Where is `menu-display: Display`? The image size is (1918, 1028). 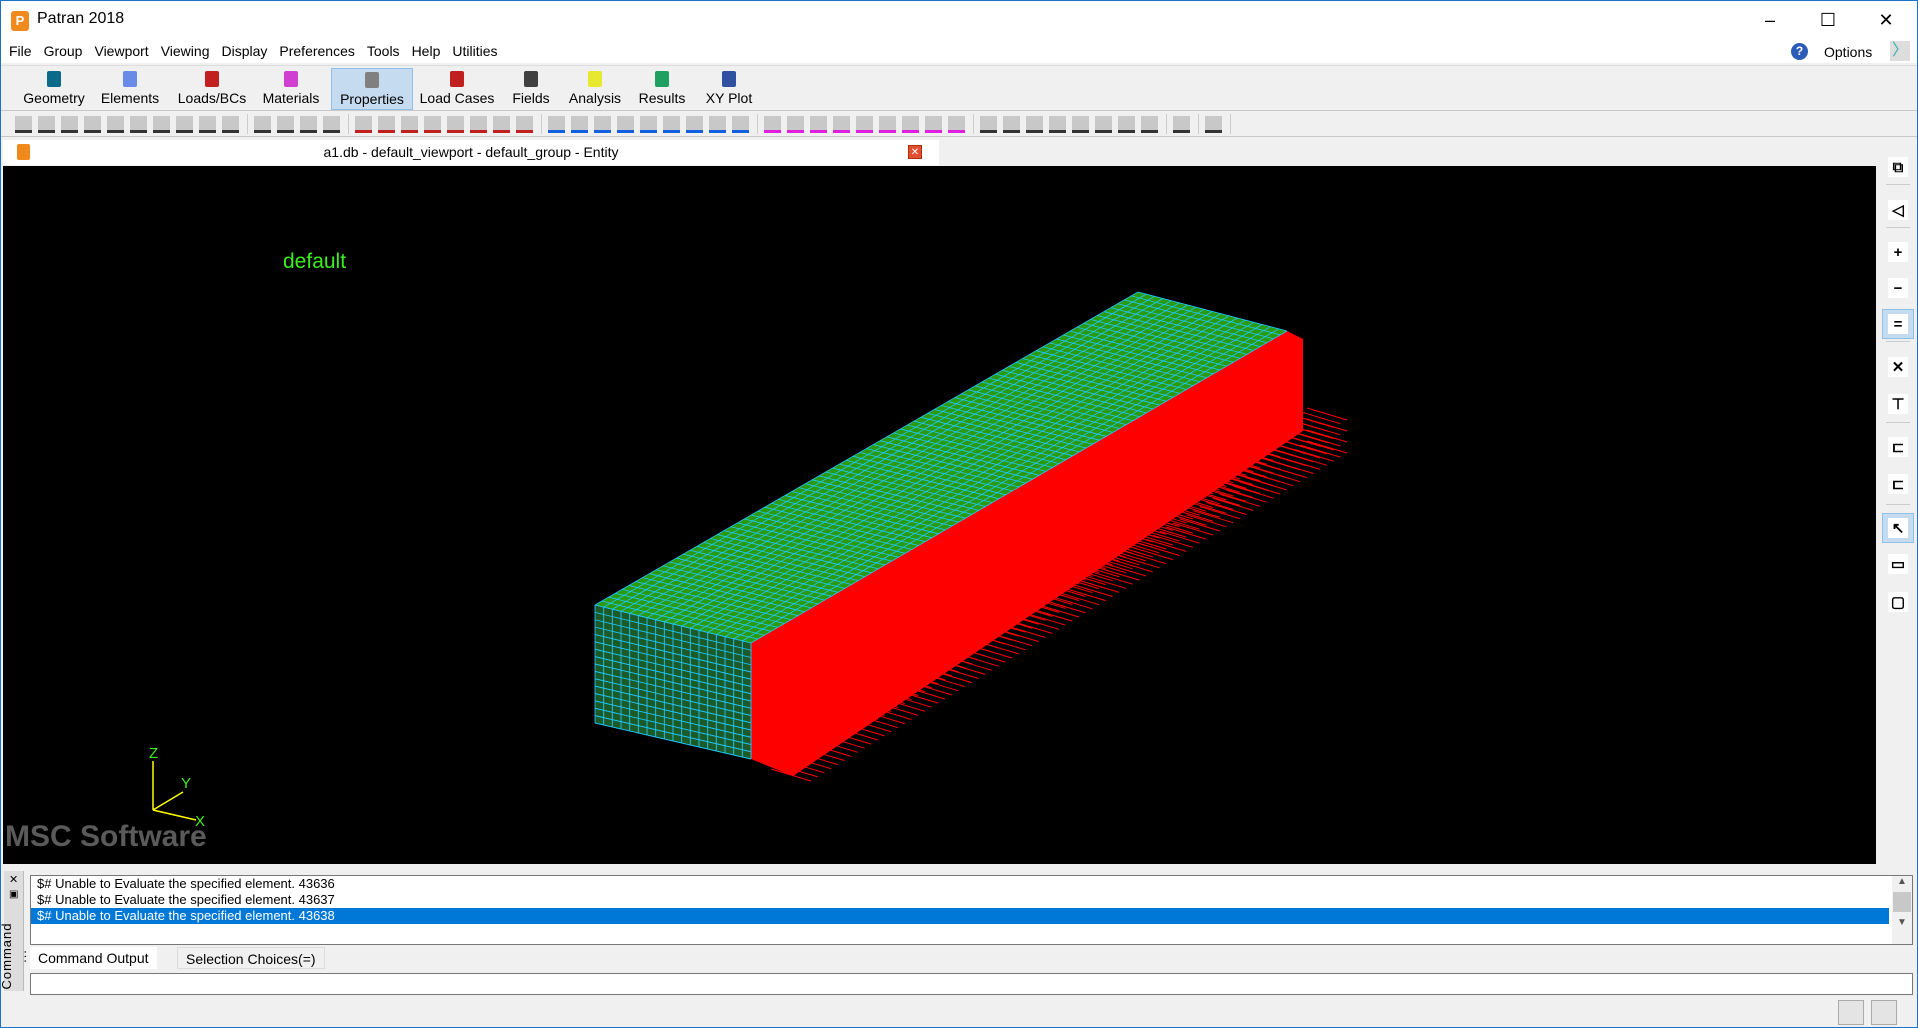
menu-display: Display is located at coordinates (244, 51).